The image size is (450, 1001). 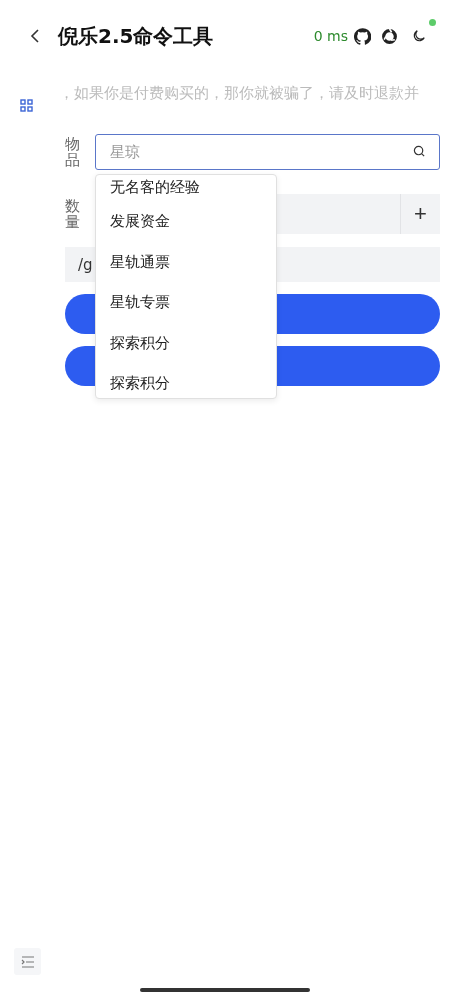 What do you see at coordinates (72, 214) in the screenshot?
I see `quantity-label: 数量` at bounding box center [72, 214].